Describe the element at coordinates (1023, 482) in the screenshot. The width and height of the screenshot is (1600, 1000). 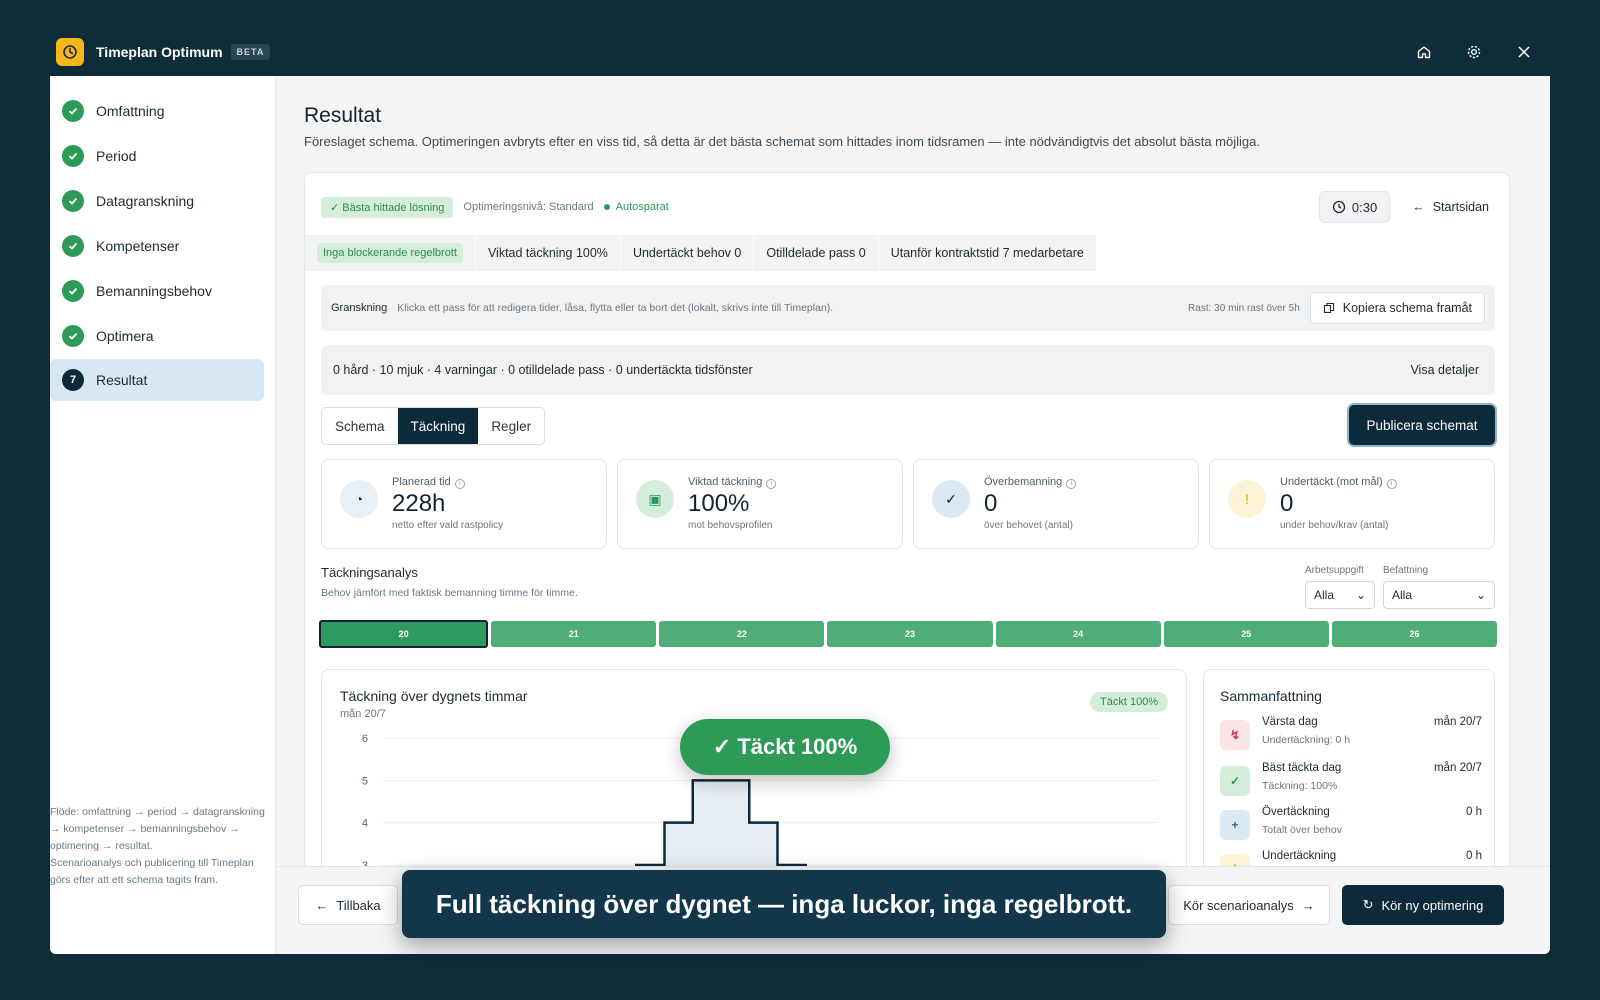
I see `kpi-label-text: Överbemanning` at that location.